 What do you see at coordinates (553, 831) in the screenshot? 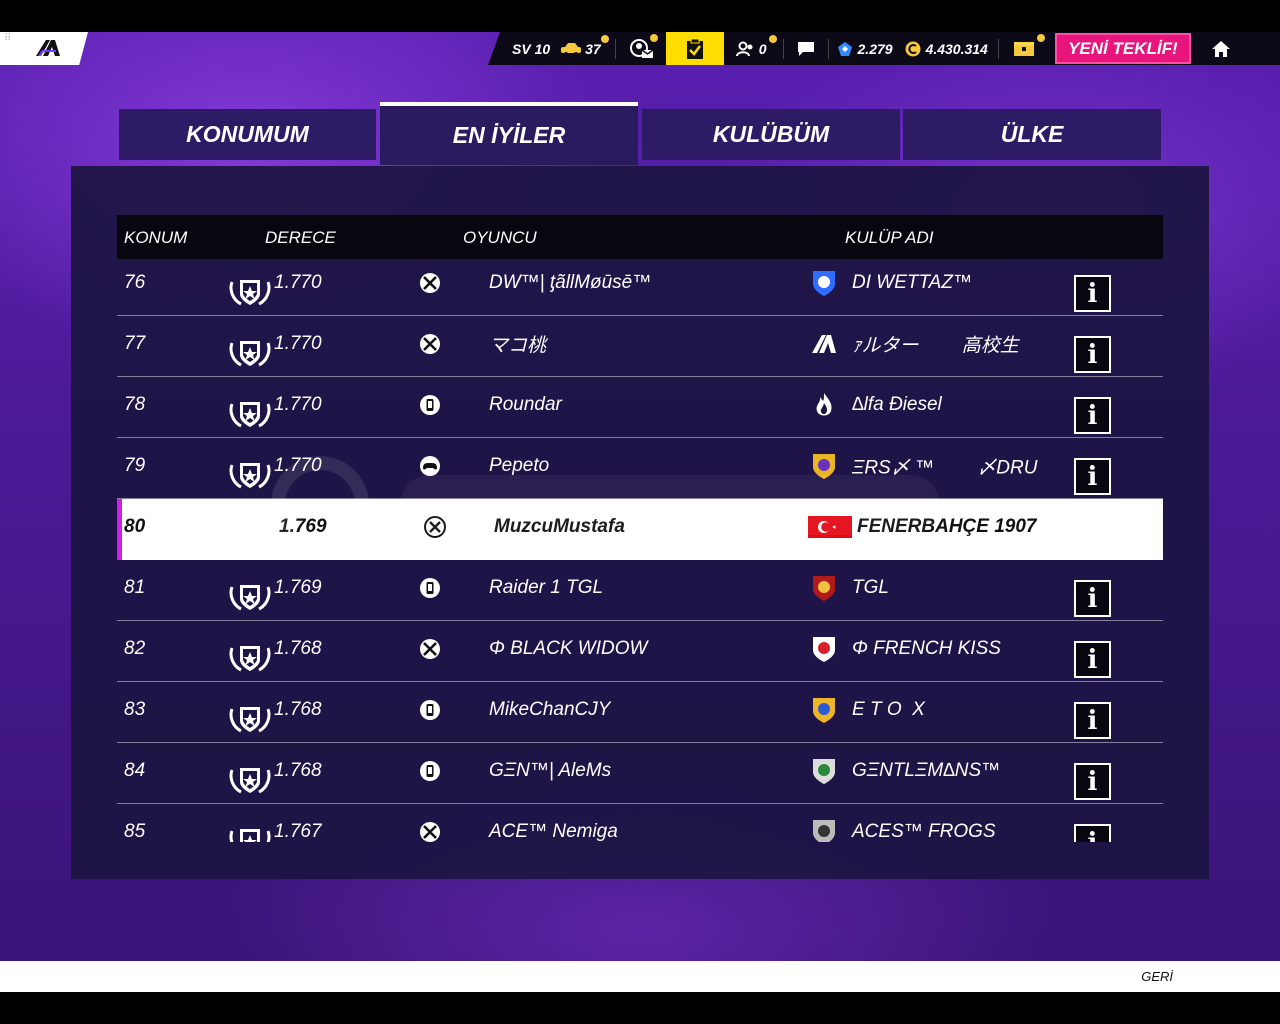
I see `player-name: ACE™ Nemiga` at bounding box center [553, 831].